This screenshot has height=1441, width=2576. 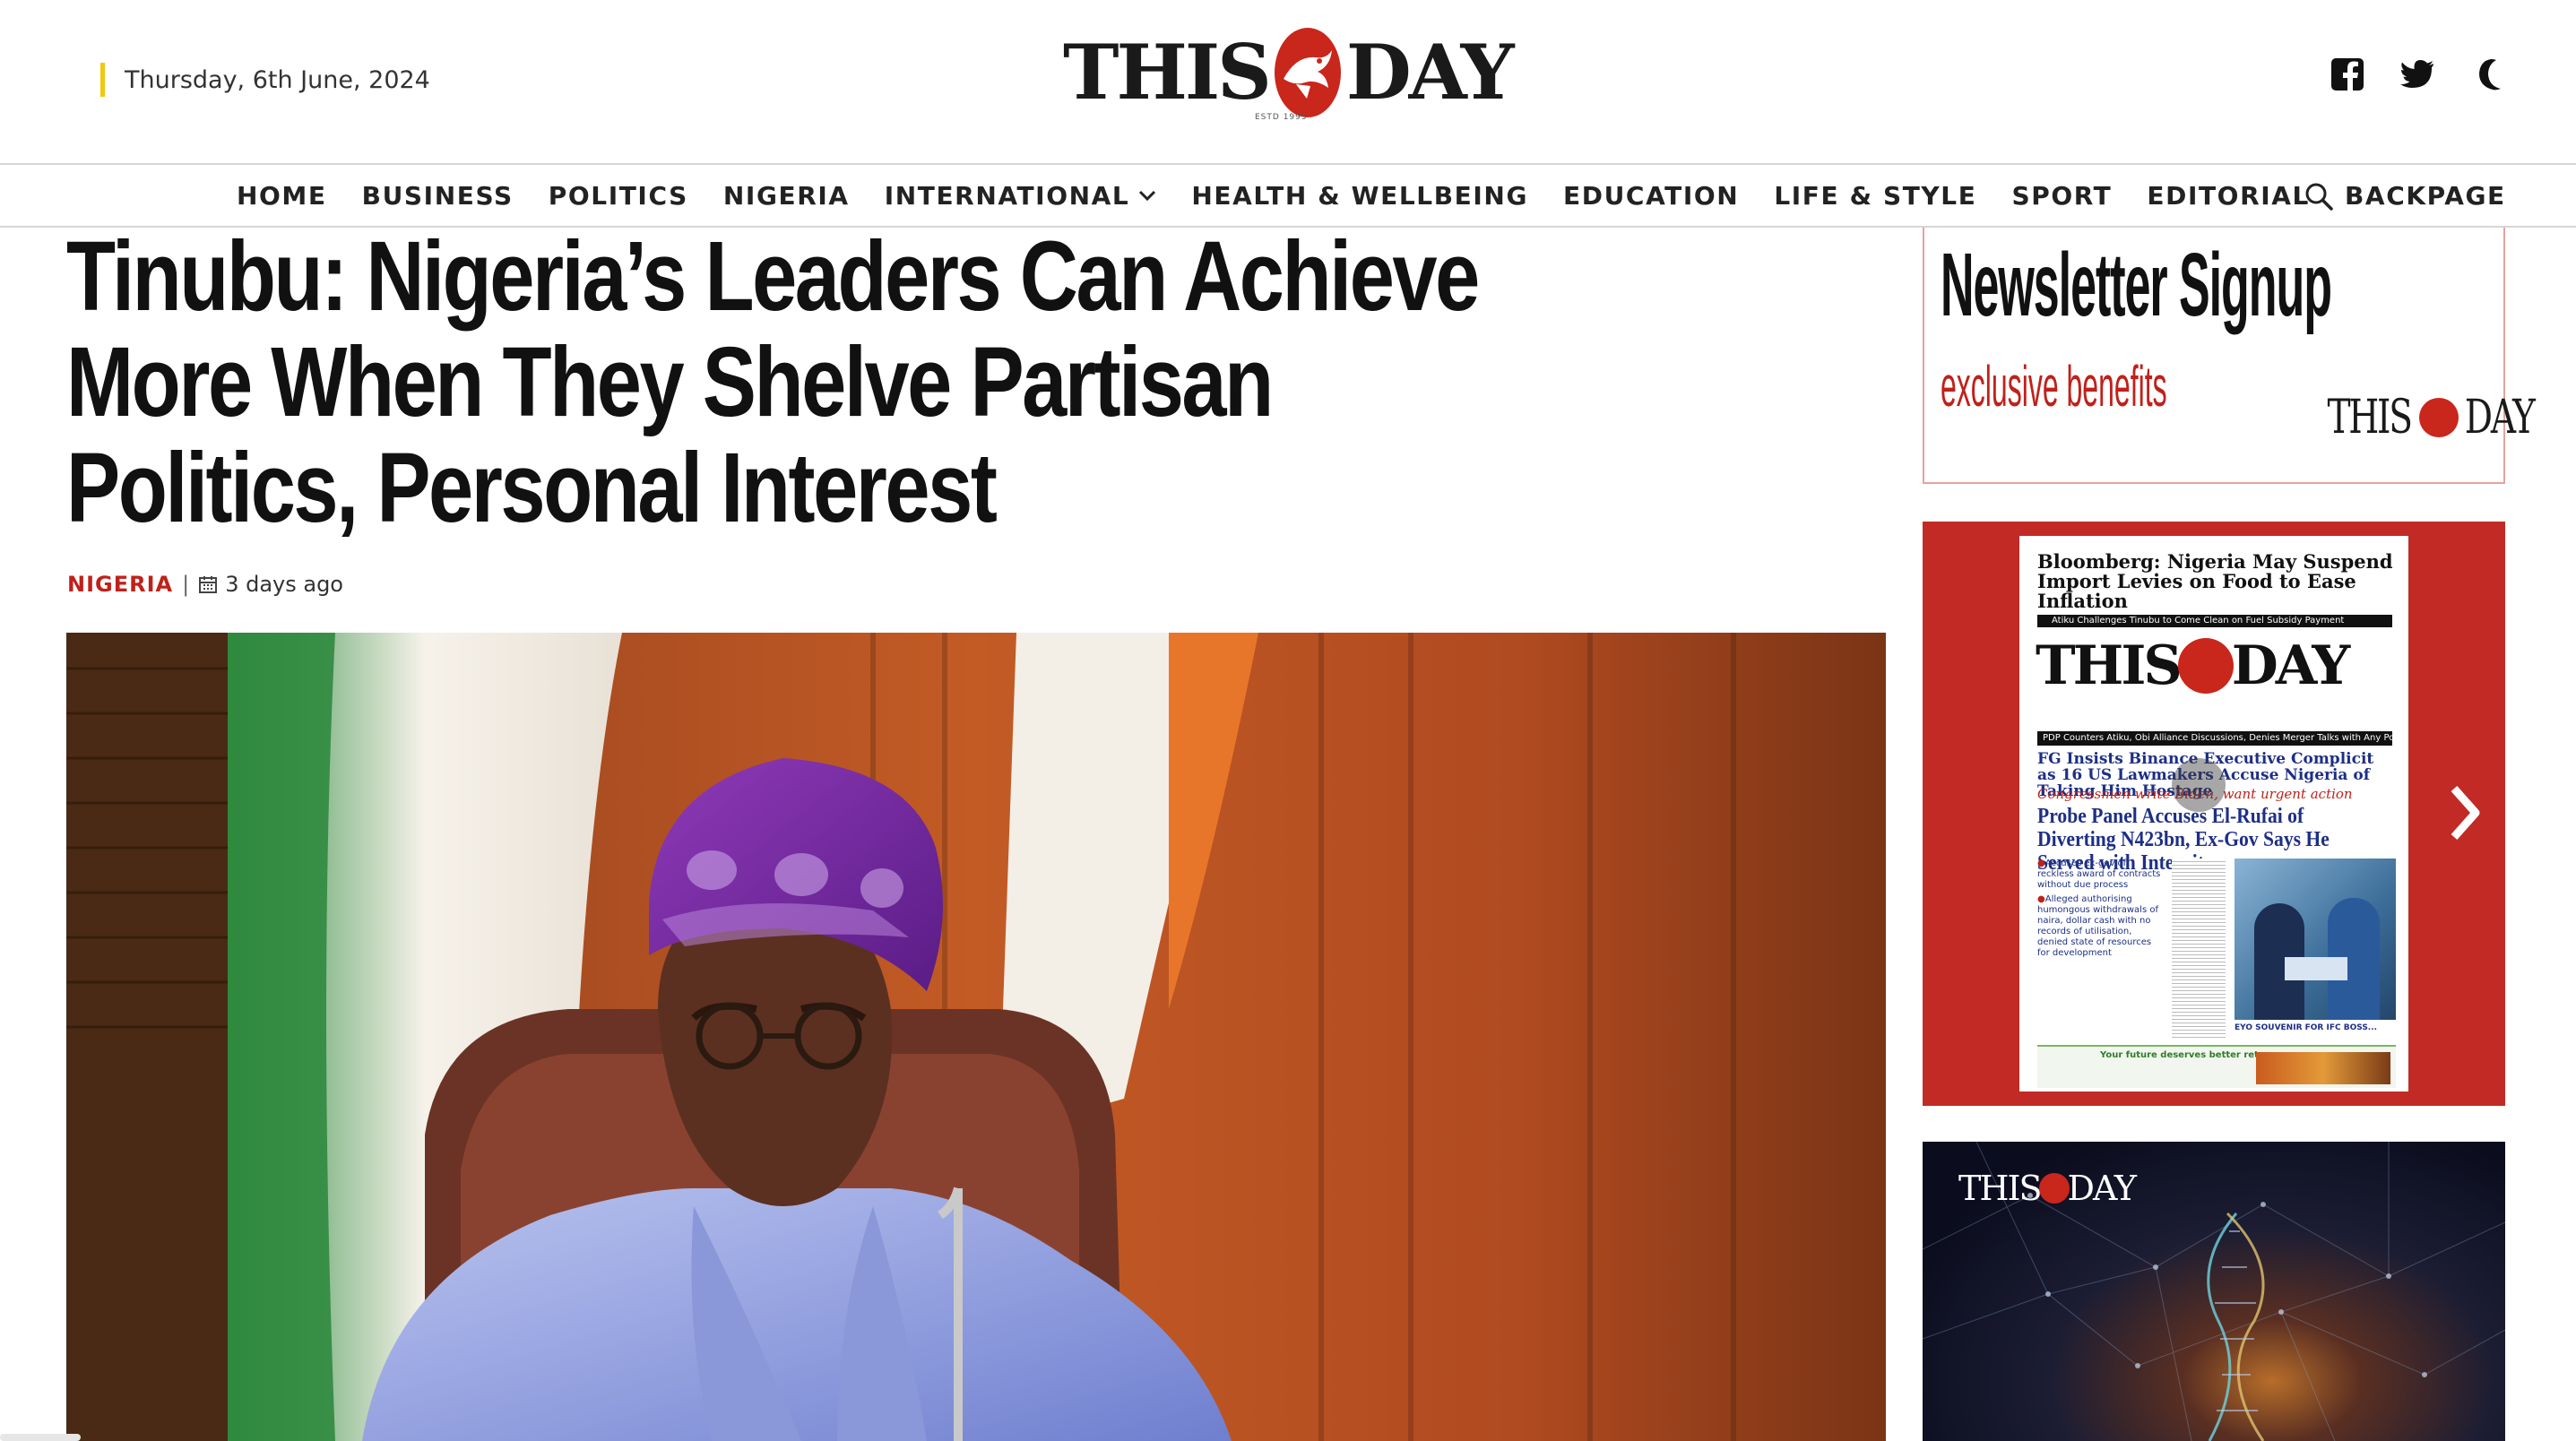 I want to click on nav-item-backpage: BACKPAGE, so click(x=2425, y=196).